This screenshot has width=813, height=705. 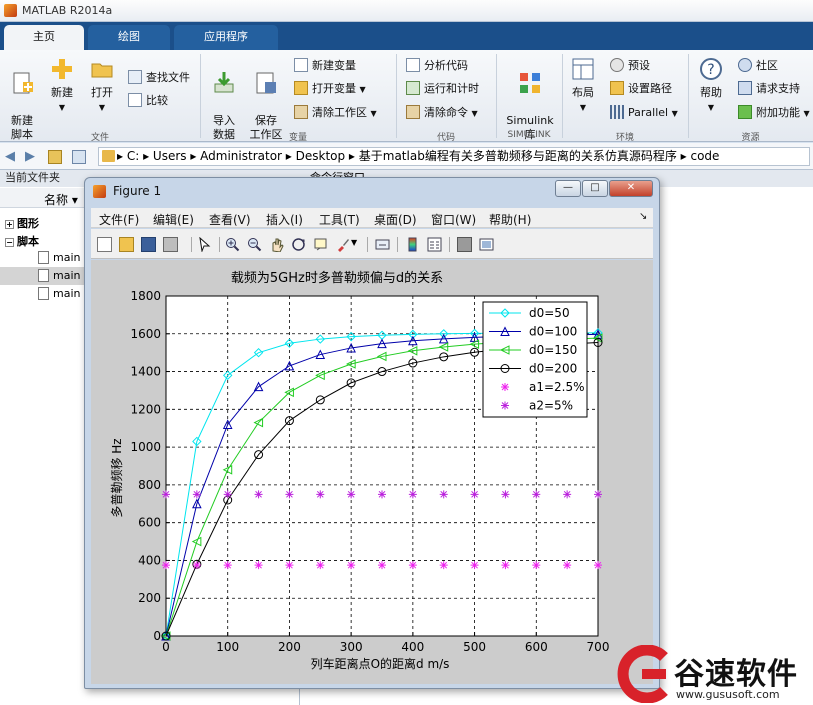 What do you see at coordinates (330, 89) in the screenshot?
I see `open-variable-button: 打开变量 ▼` at bounding box center [330, 89].